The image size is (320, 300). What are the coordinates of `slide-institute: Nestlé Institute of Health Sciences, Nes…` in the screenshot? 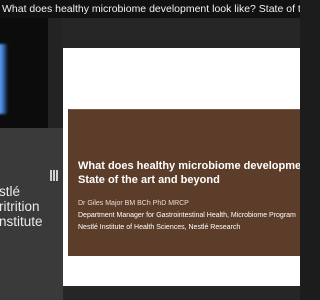 It's located at (159, 227).